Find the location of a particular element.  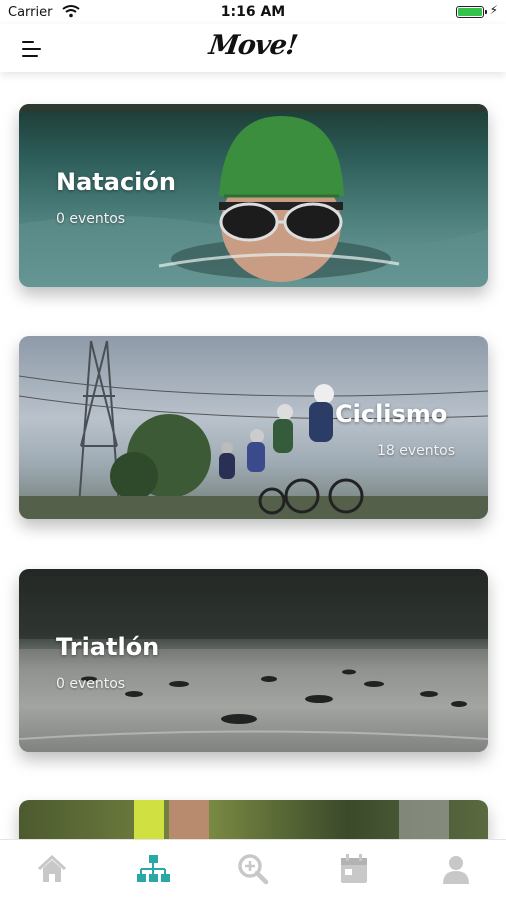

tab-profile is located at coordinates (456, 870).